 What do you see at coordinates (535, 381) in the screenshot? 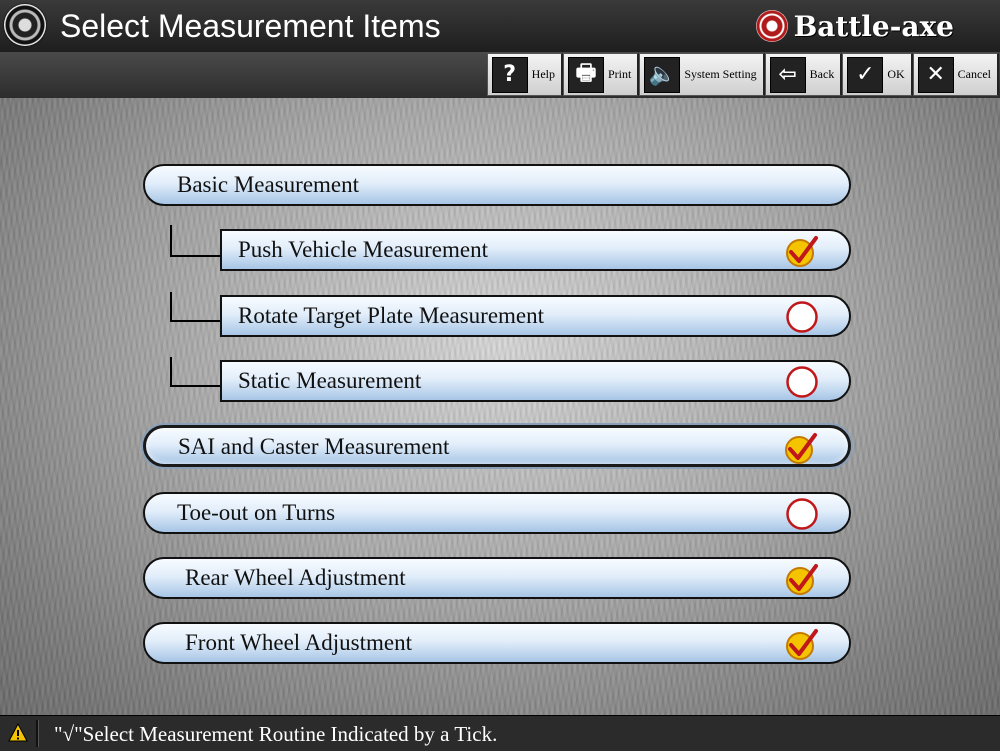
I see `item-static-measurement: Static Measurement` at bounding box center [535, 381].